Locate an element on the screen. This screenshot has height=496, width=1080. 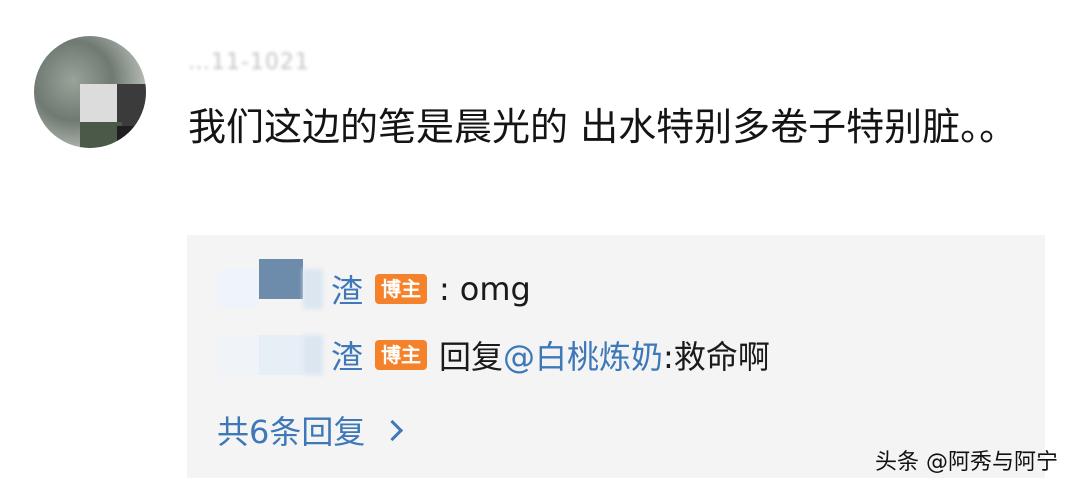
reply-verb: 回复 is located at coordinates (471, 357).